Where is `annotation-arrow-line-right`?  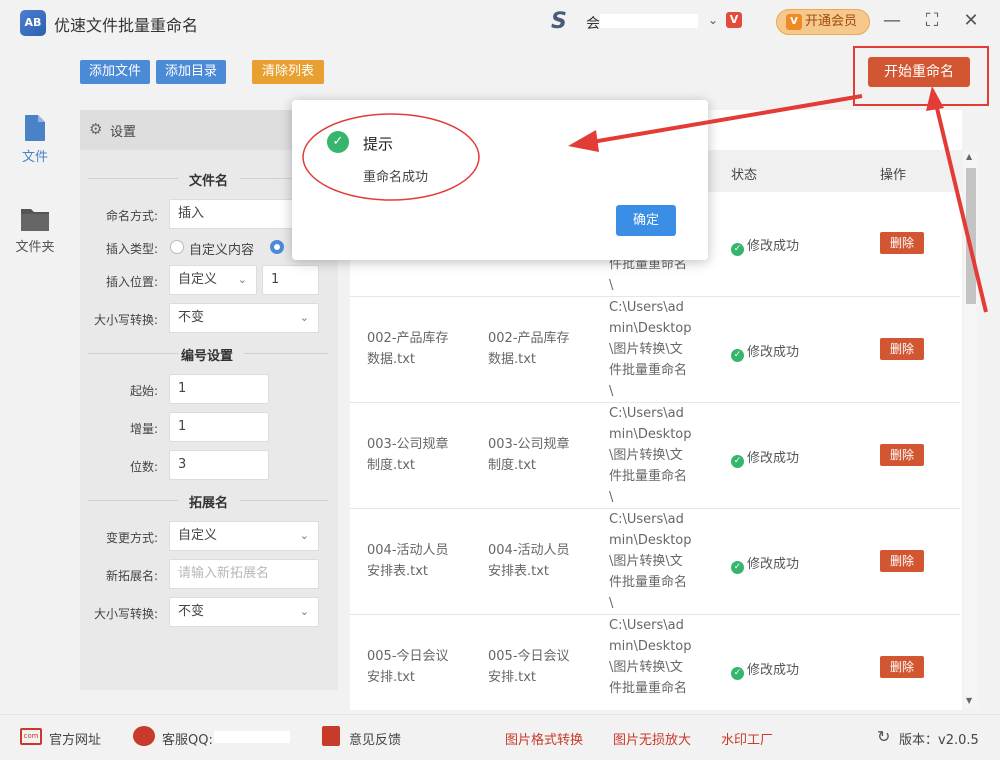
annotation-arrow-line-right is located at coordinates (961, 208).